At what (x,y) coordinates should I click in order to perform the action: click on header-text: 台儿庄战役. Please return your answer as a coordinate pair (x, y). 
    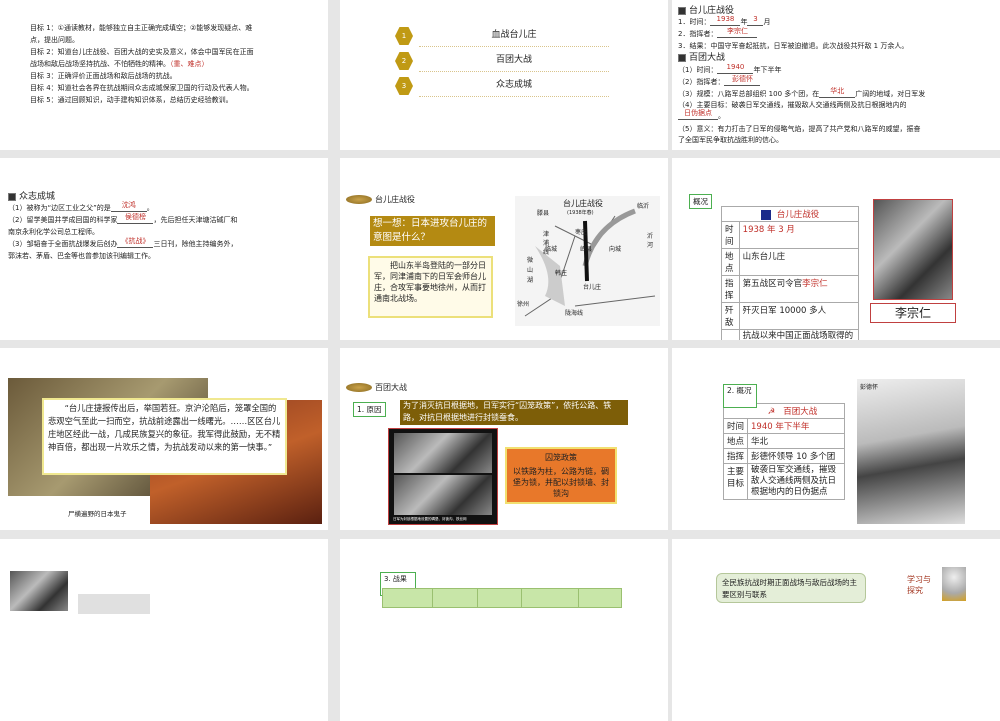
    Looking at the image, I should click on (395, 199).